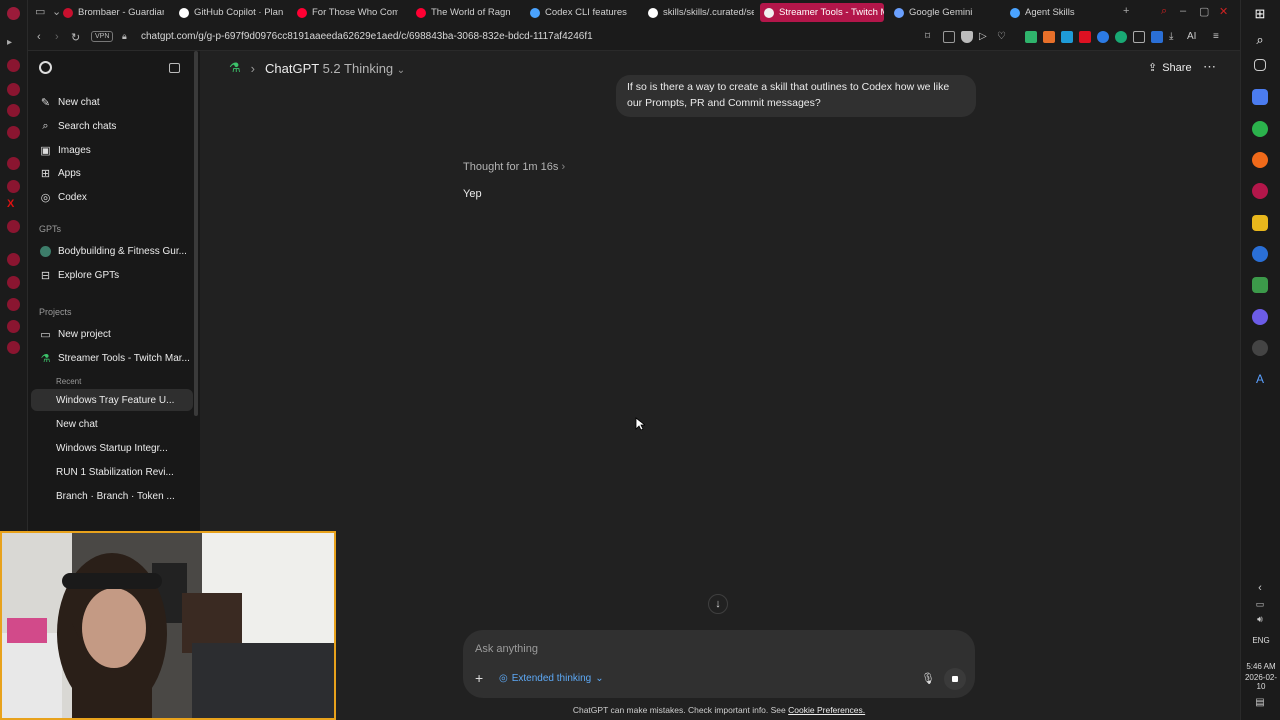 This screenshot has height=720, width=1280. I want to click on extensions-puzzle-icon, so click(1139, 37).